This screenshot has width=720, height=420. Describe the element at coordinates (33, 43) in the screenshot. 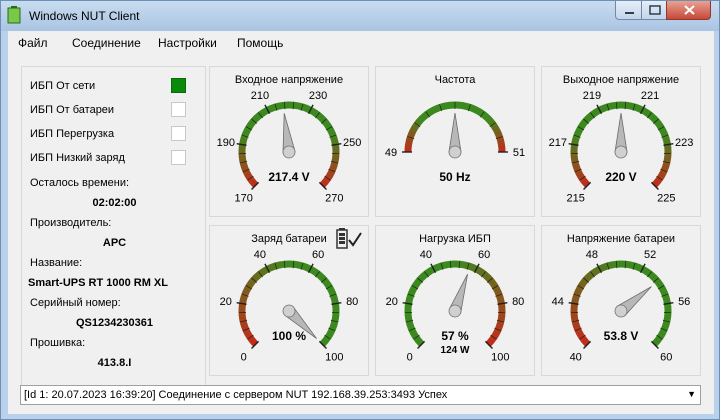

I see `menu-file: Файл` at that location.